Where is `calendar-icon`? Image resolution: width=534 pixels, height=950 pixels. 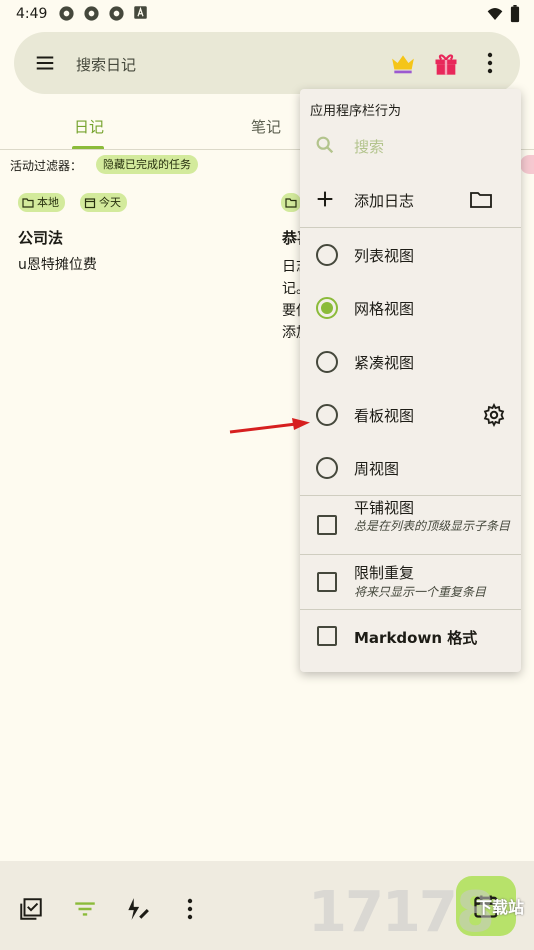
calendar-icon is located at coordinates (90, 202).